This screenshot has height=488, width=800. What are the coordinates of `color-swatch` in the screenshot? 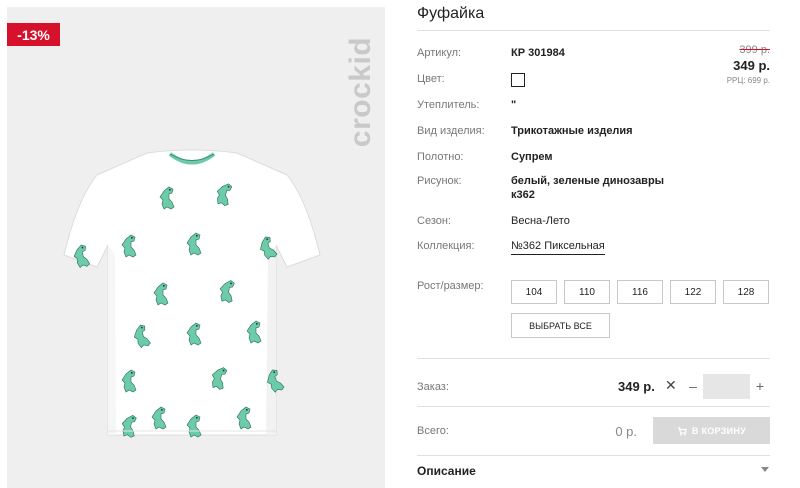 It's located at (518, 80).